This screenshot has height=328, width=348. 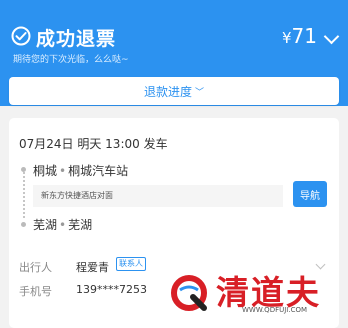 What do you see at coordinates (76, 39) in the screenshot?
I see `status-title: 成功退票` at bounding box center [76, 39].